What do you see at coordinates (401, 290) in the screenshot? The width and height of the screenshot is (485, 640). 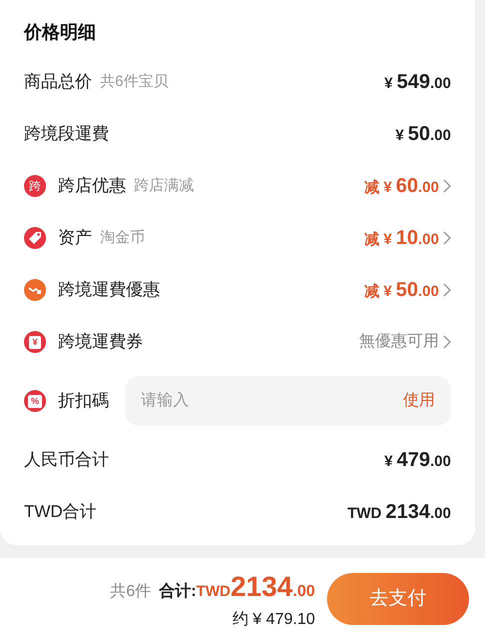 I see `amount: 减 ¥ 50.00` at bounding box center [401, 290].